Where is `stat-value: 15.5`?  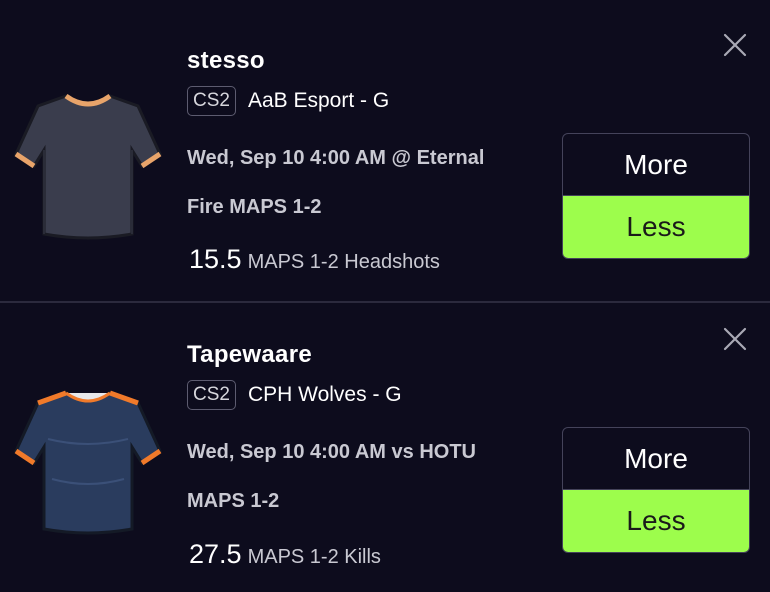 stat-value: 15.5 is located at coordinates (215, 259).